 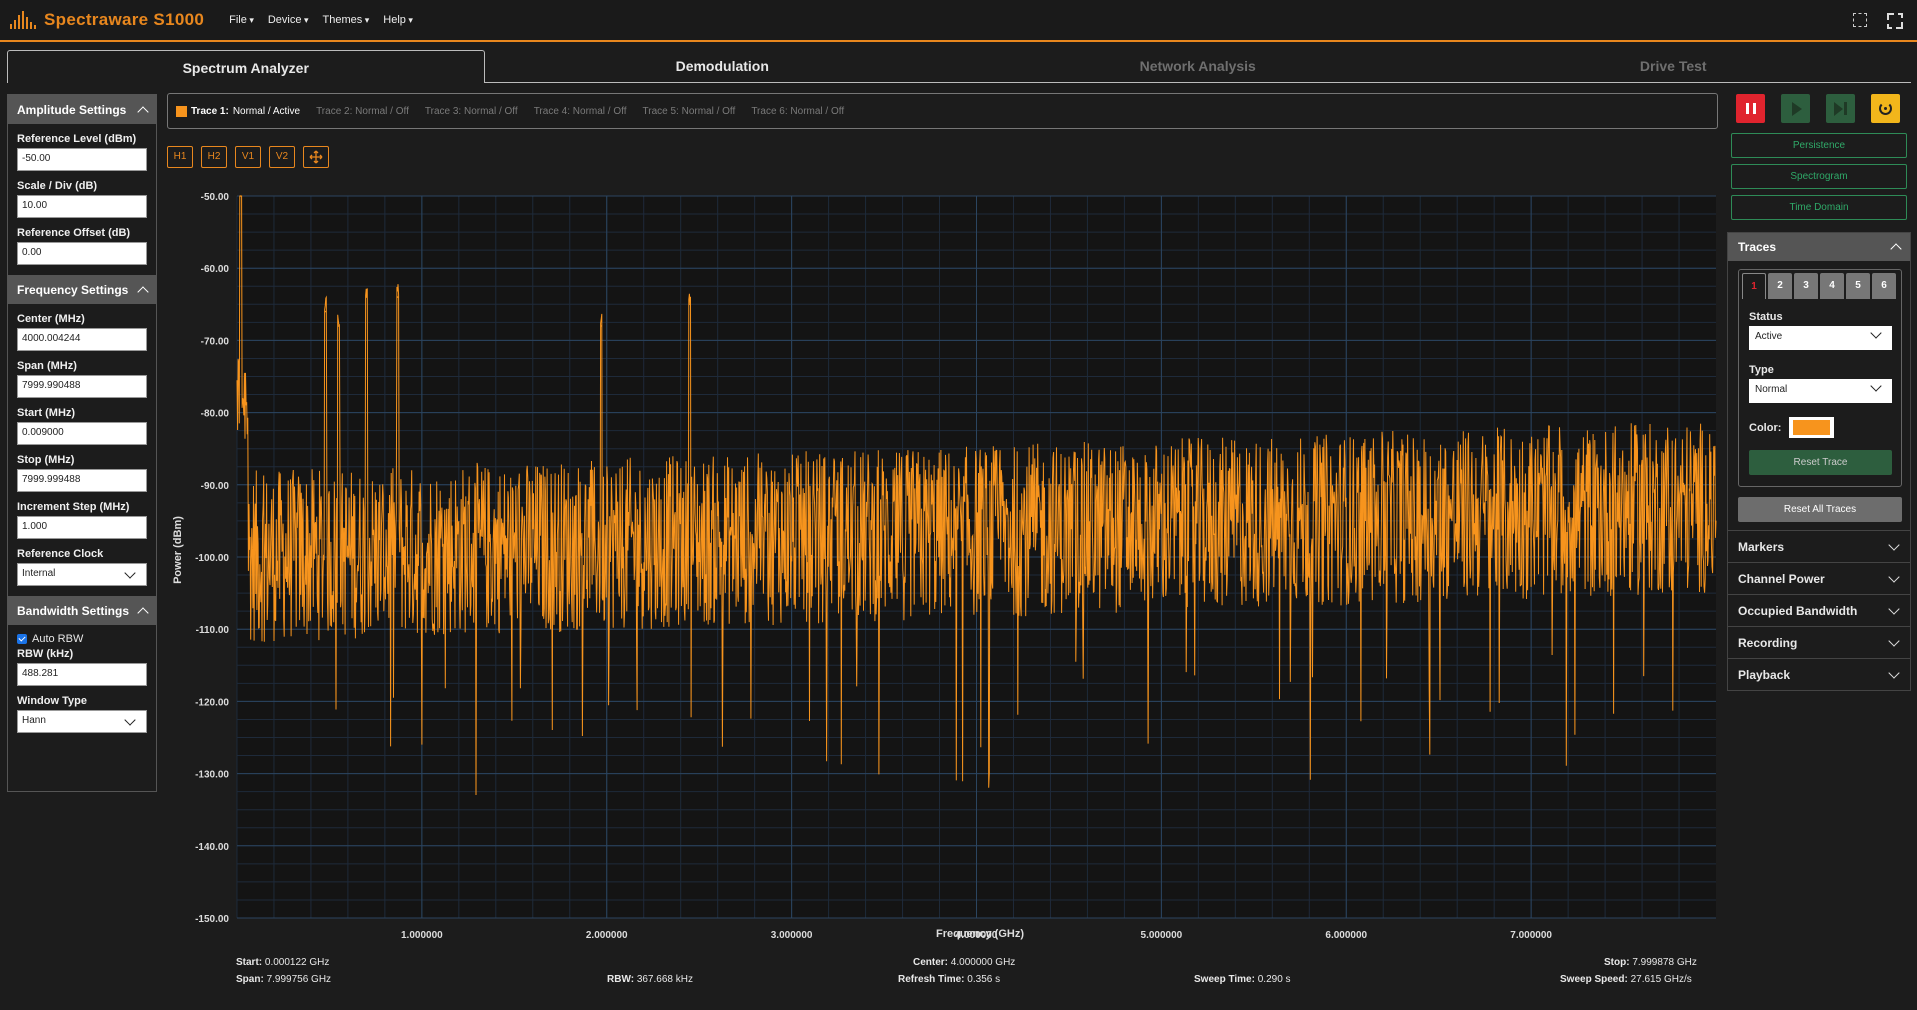 I want to click on trace-tab-5: 5, so click(x=1858, y=286).